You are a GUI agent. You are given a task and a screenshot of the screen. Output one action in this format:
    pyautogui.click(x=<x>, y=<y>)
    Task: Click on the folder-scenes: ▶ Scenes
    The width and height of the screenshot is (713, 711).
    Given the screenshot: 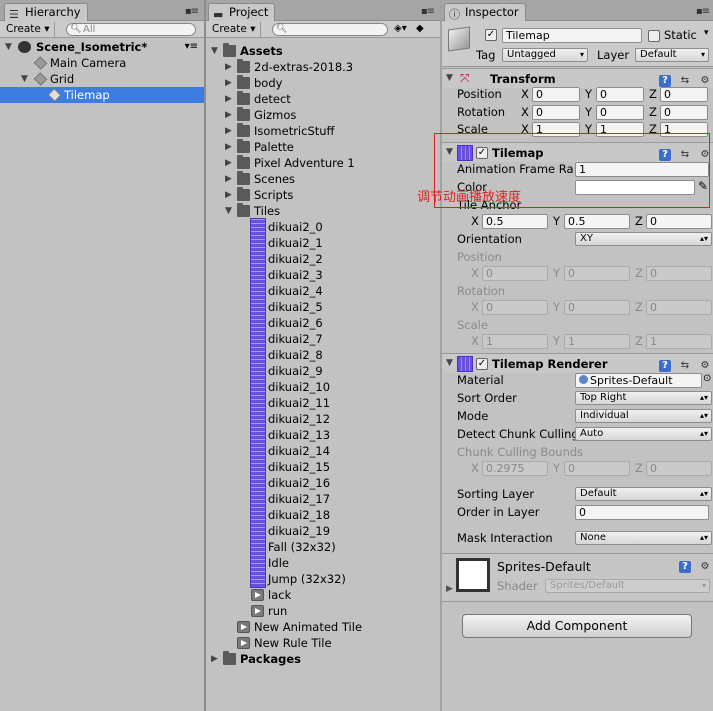 What is the action you would take?
    pyautogui.click(x=323, y=179)
    